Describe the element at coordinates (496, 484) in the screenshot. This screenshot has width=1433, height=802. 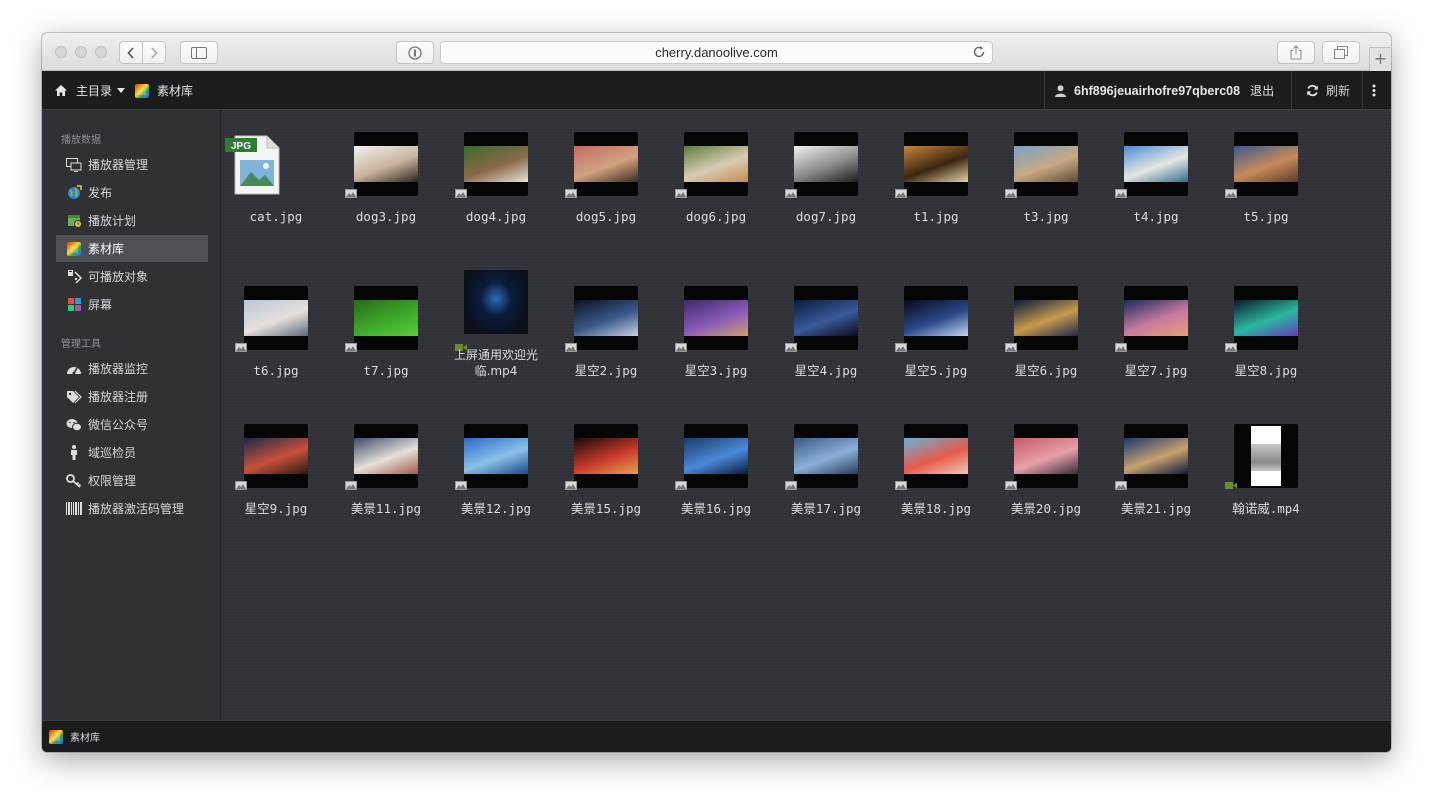
I see `media-file-item: 美景12.jpg` at that location.